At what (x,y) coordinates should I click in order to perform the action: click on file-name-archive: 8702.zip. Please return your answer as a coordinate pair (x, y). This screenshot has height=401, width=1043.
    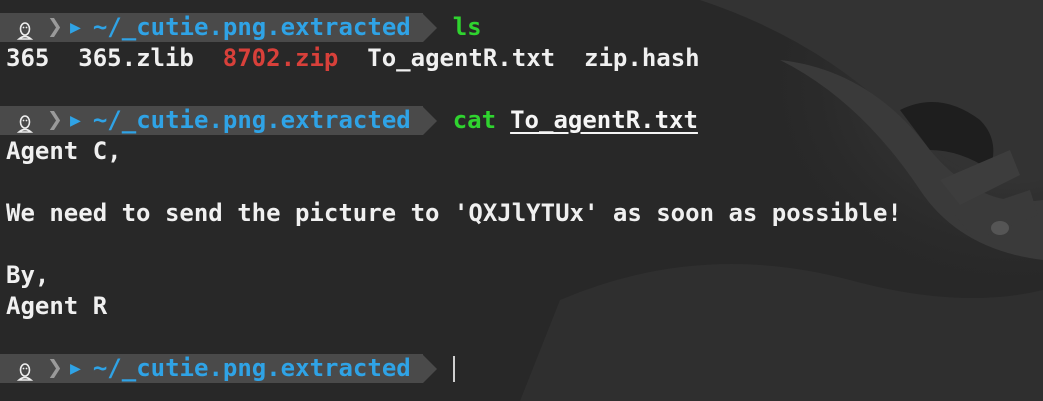
    Looking at the image, I should click on (280, 58).